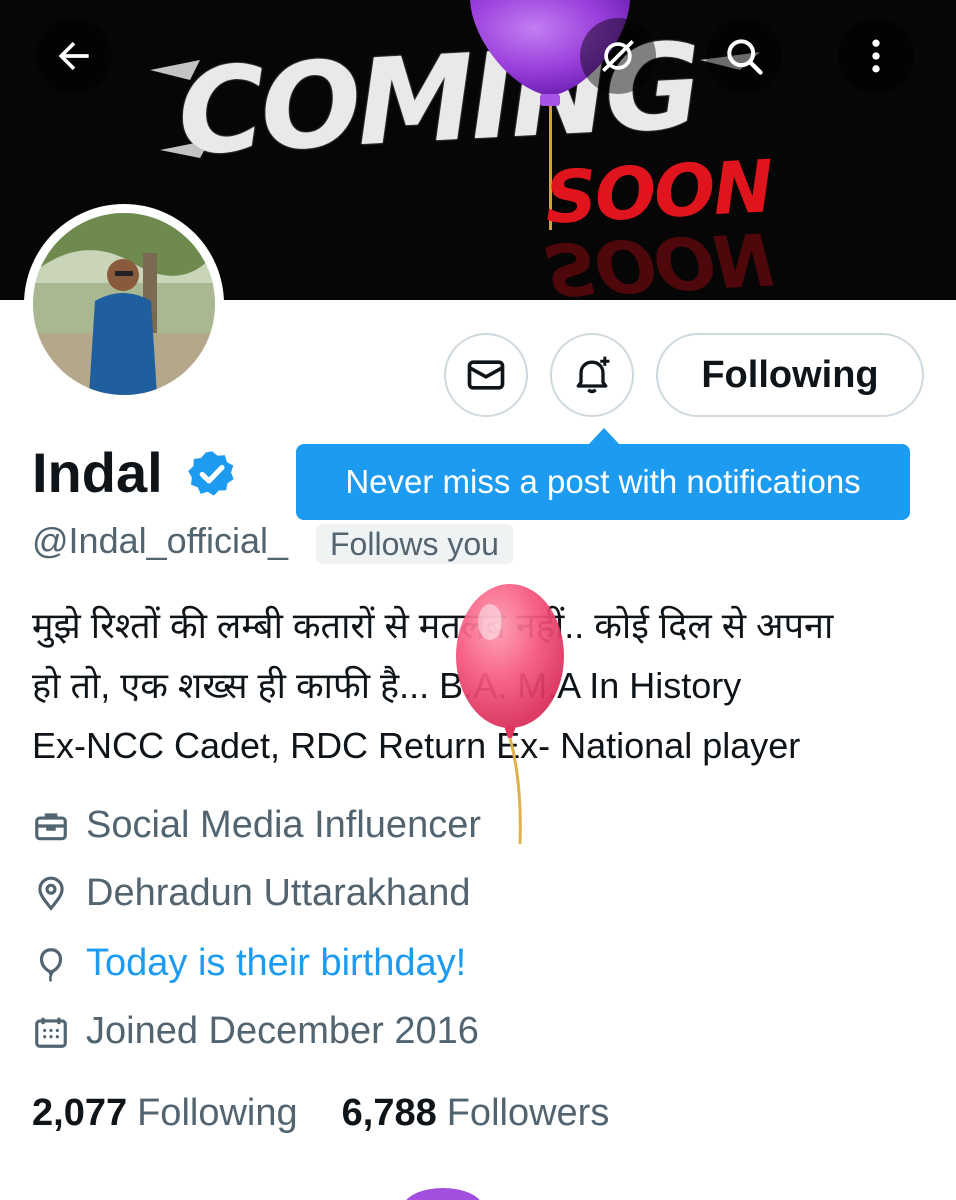 Image resolution: width=956 pixels, height=1200 pixels. Describe the element at coordinates (528, 1113) in the screenshot. I see `followers-label: Followers` at that location.